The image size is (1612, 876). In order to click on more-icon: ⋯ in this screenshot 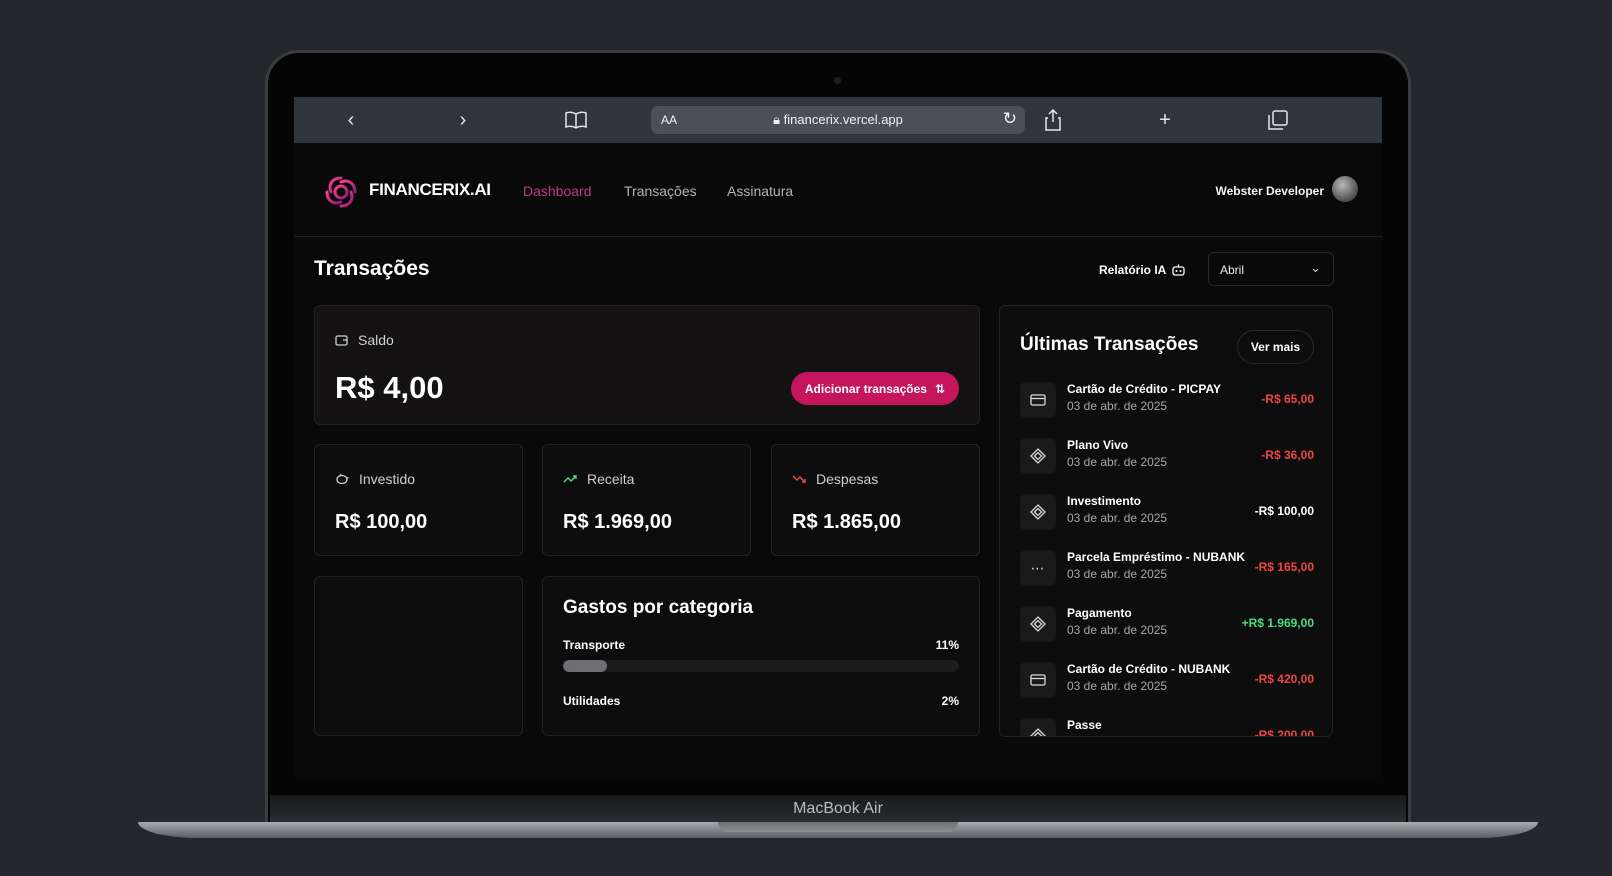, I will do `click(1038, 568)`.